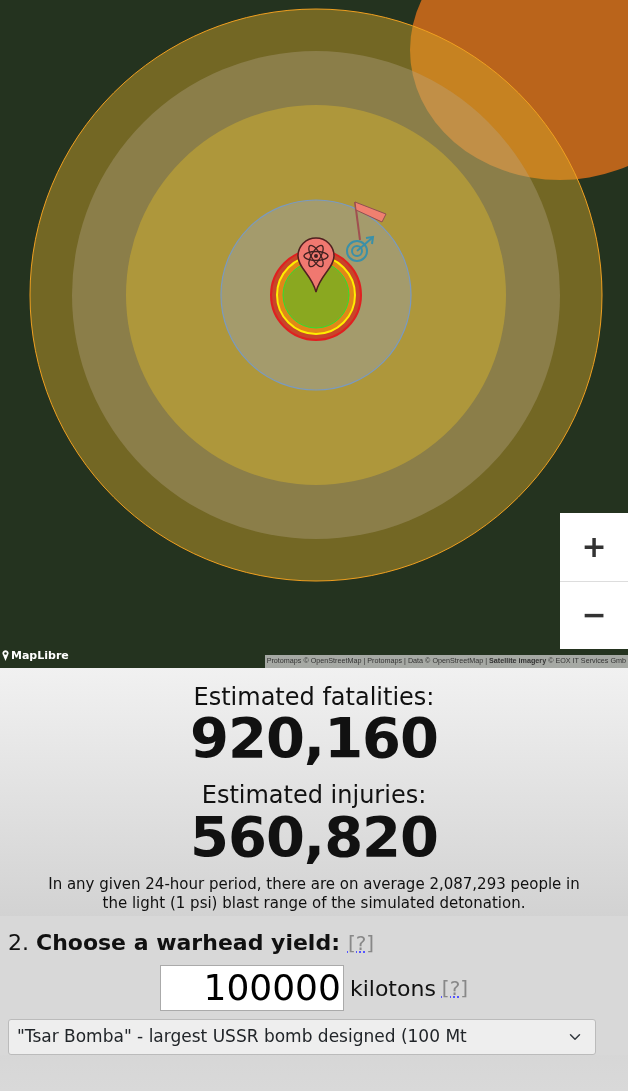 This screenshot has width=628, height=1091. Describe the element at coordinates (316, 265) in the screenshot. I see `atom-marker-icon` at that location.